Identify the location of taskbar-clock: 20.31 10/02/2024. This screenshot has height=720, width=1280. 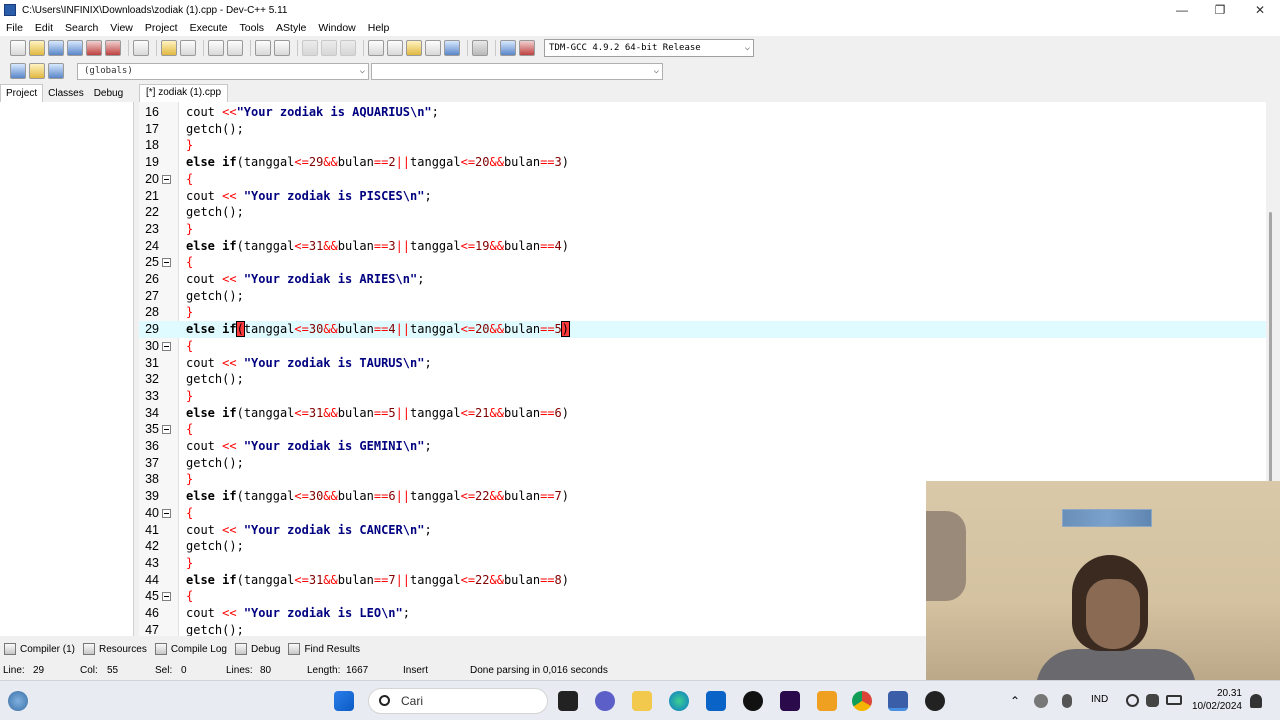
(1216, 700).